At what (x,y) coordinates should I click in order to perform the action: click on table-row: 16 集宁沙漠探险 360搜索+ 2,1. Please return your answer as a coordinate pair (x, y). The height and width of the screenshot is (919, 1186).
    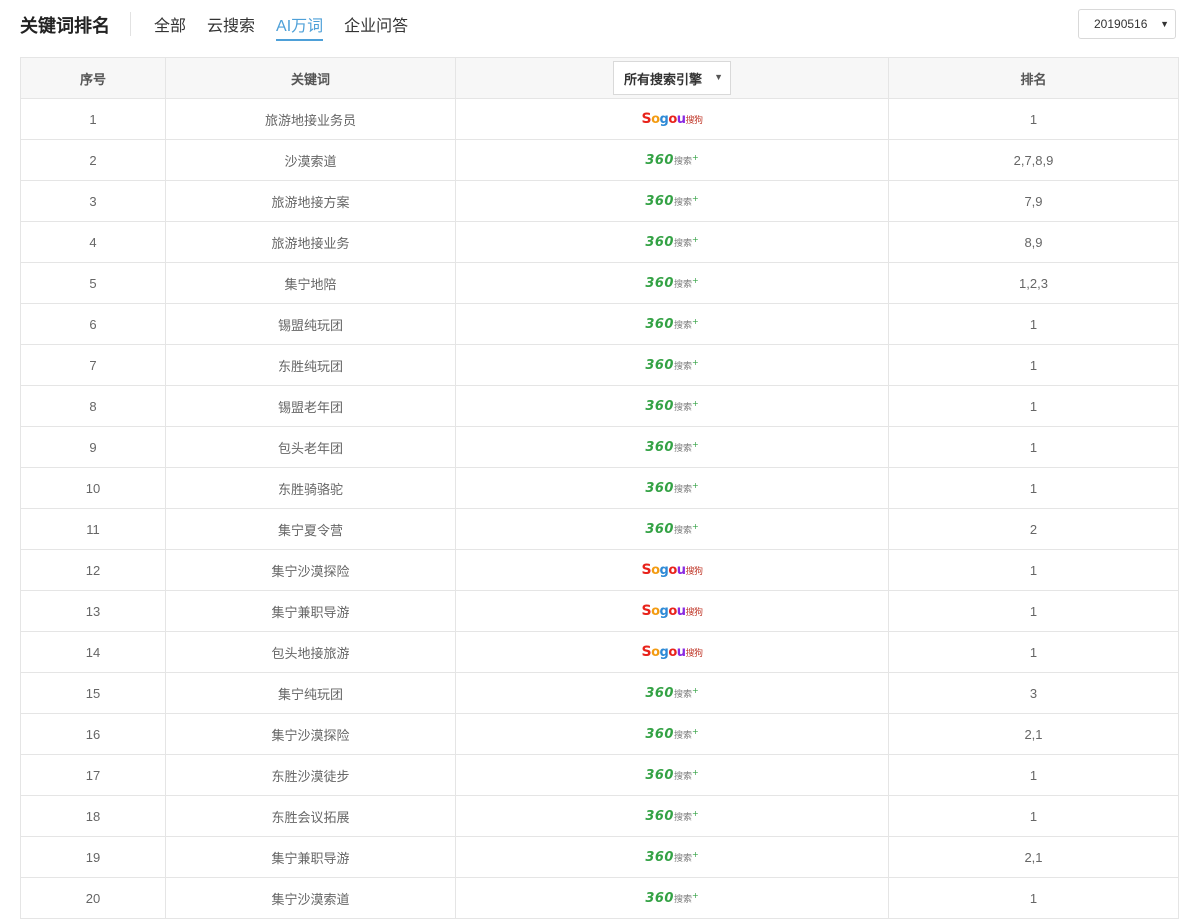
    Looking at the image, I should click on (599, 734).